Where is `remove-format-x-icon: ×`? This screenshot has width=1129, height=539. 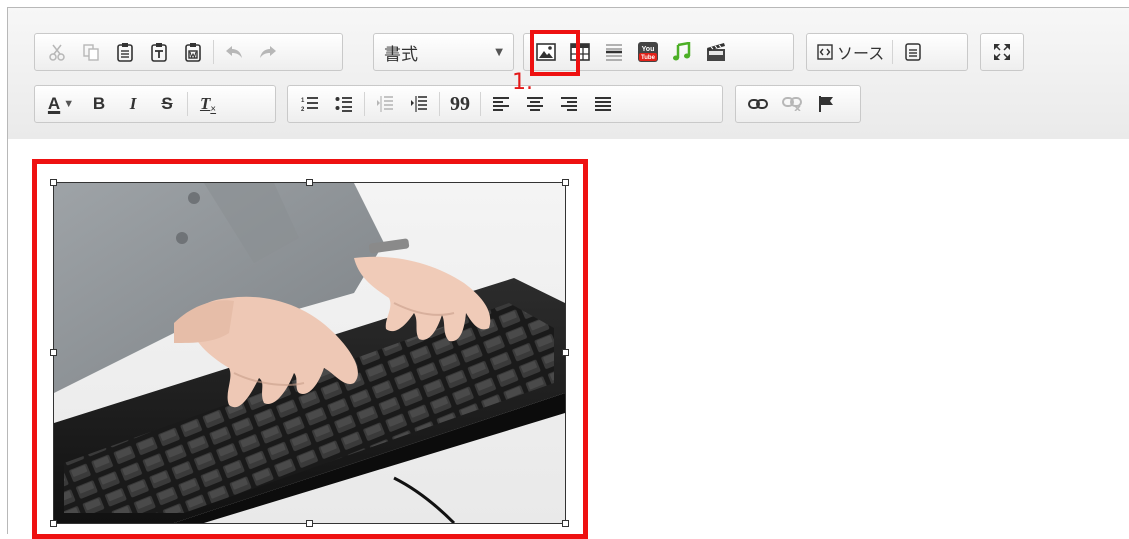
remove-format-x-icon: × is located at coordinates (213, 109).